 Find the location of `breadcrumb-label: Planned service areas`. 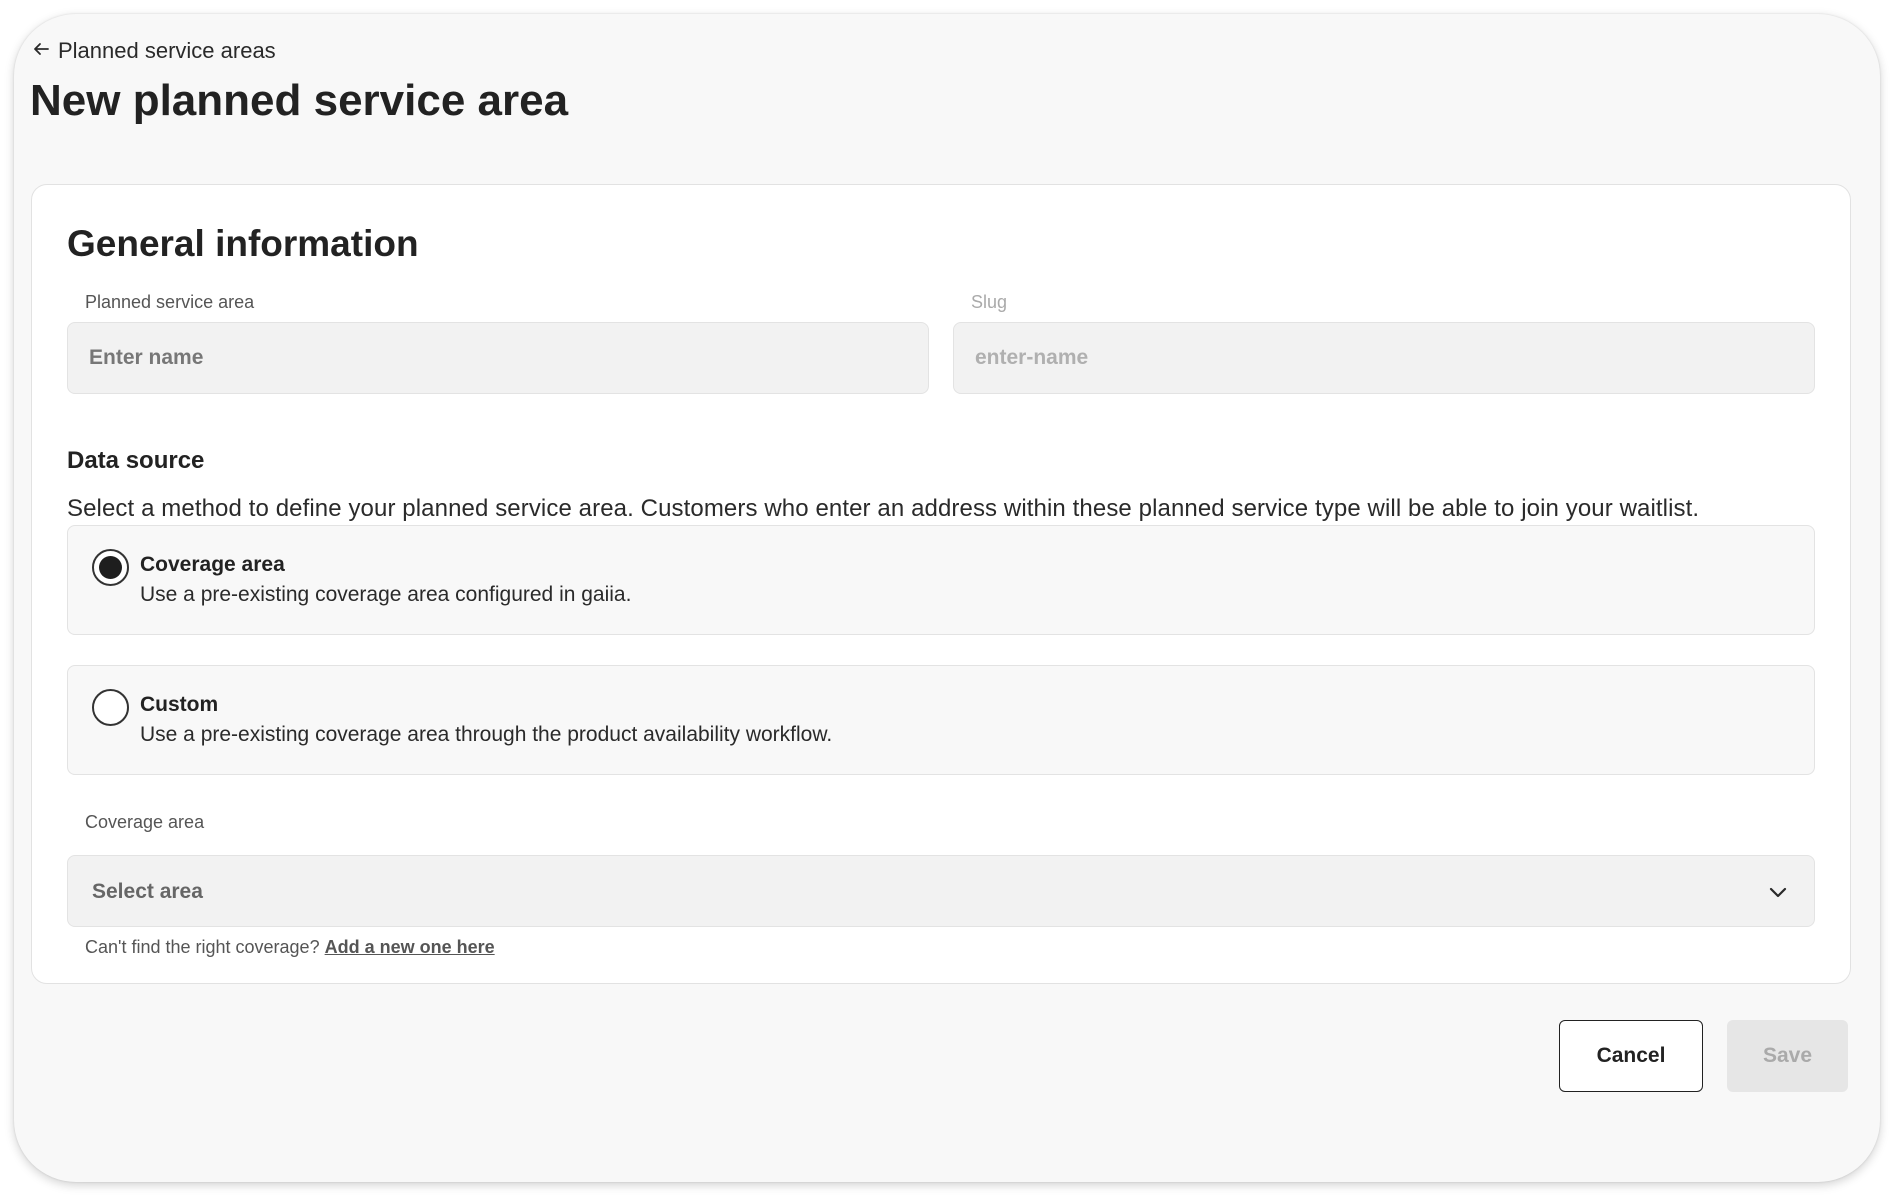

breadcrumb-label: Planned service areas is located at coordinates (167, 50).